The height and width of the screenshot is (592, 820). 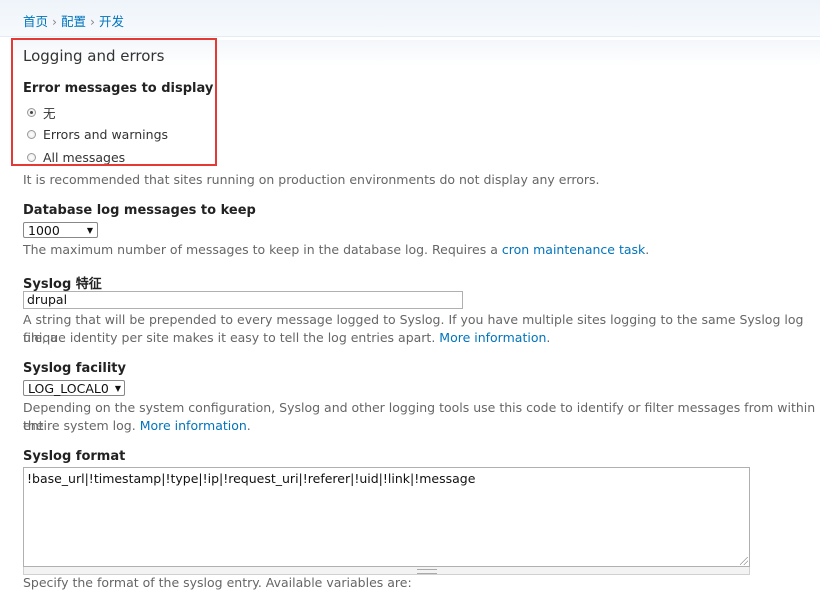 I want to click on syslog-facility-selected-value: LOG_LOCAL0, so click(x=68, y=388).